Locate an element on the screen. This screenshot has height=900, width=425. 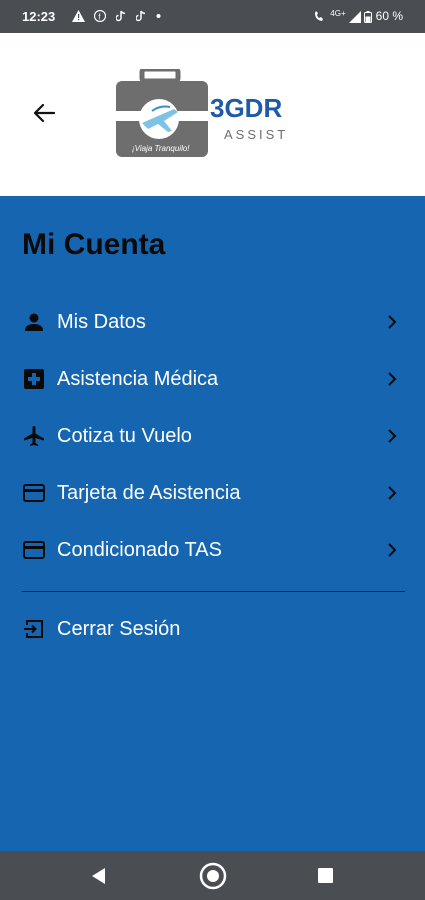
menu-item-cotiza-vuelo: Cotiza tu Vuelo is located at coordinates (212, 436).